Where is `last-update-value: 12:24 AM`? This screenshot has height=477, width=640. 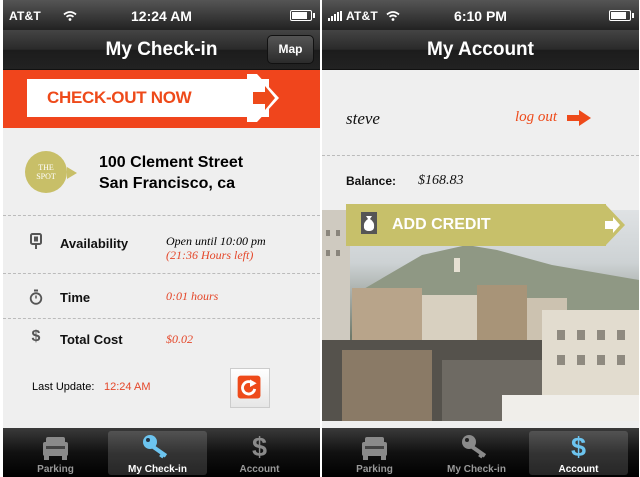 last-update-value: 12:24 AM is located at coordinates (127, 387).